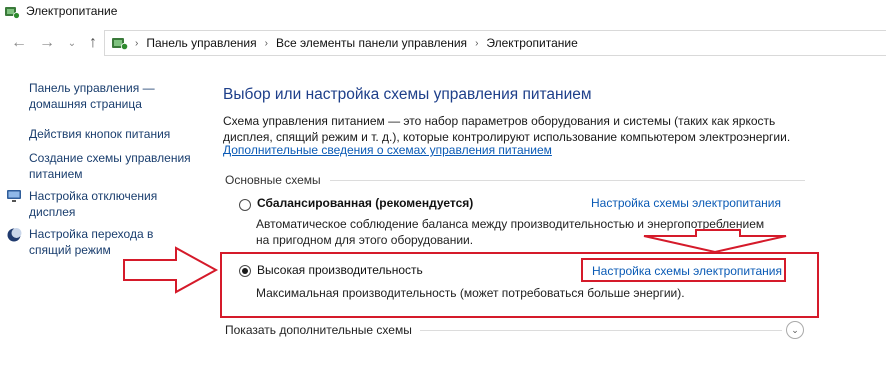  Describe the element at coordinates (110, 166) in the screenshot. I see `sidebar-item-create-plan: Создание схемы управления питанием` at that location.